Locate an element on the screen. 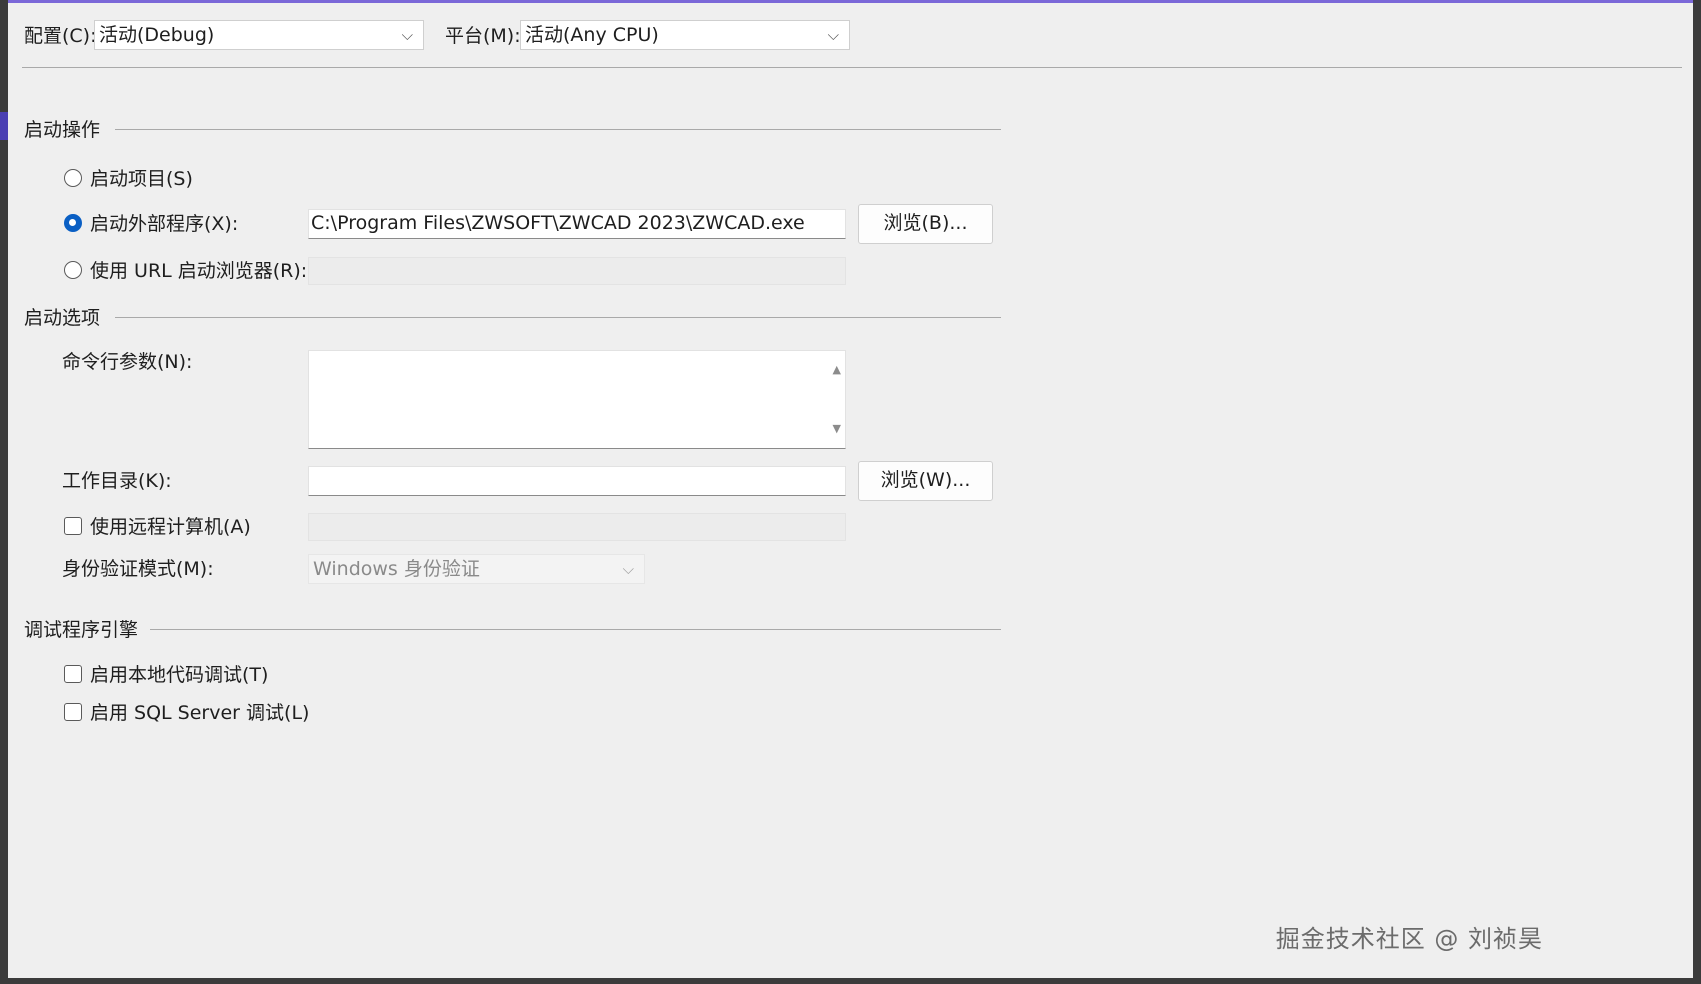  radio-start-external-label: 启动外部程序(X): is located at coordinates (164, 224).